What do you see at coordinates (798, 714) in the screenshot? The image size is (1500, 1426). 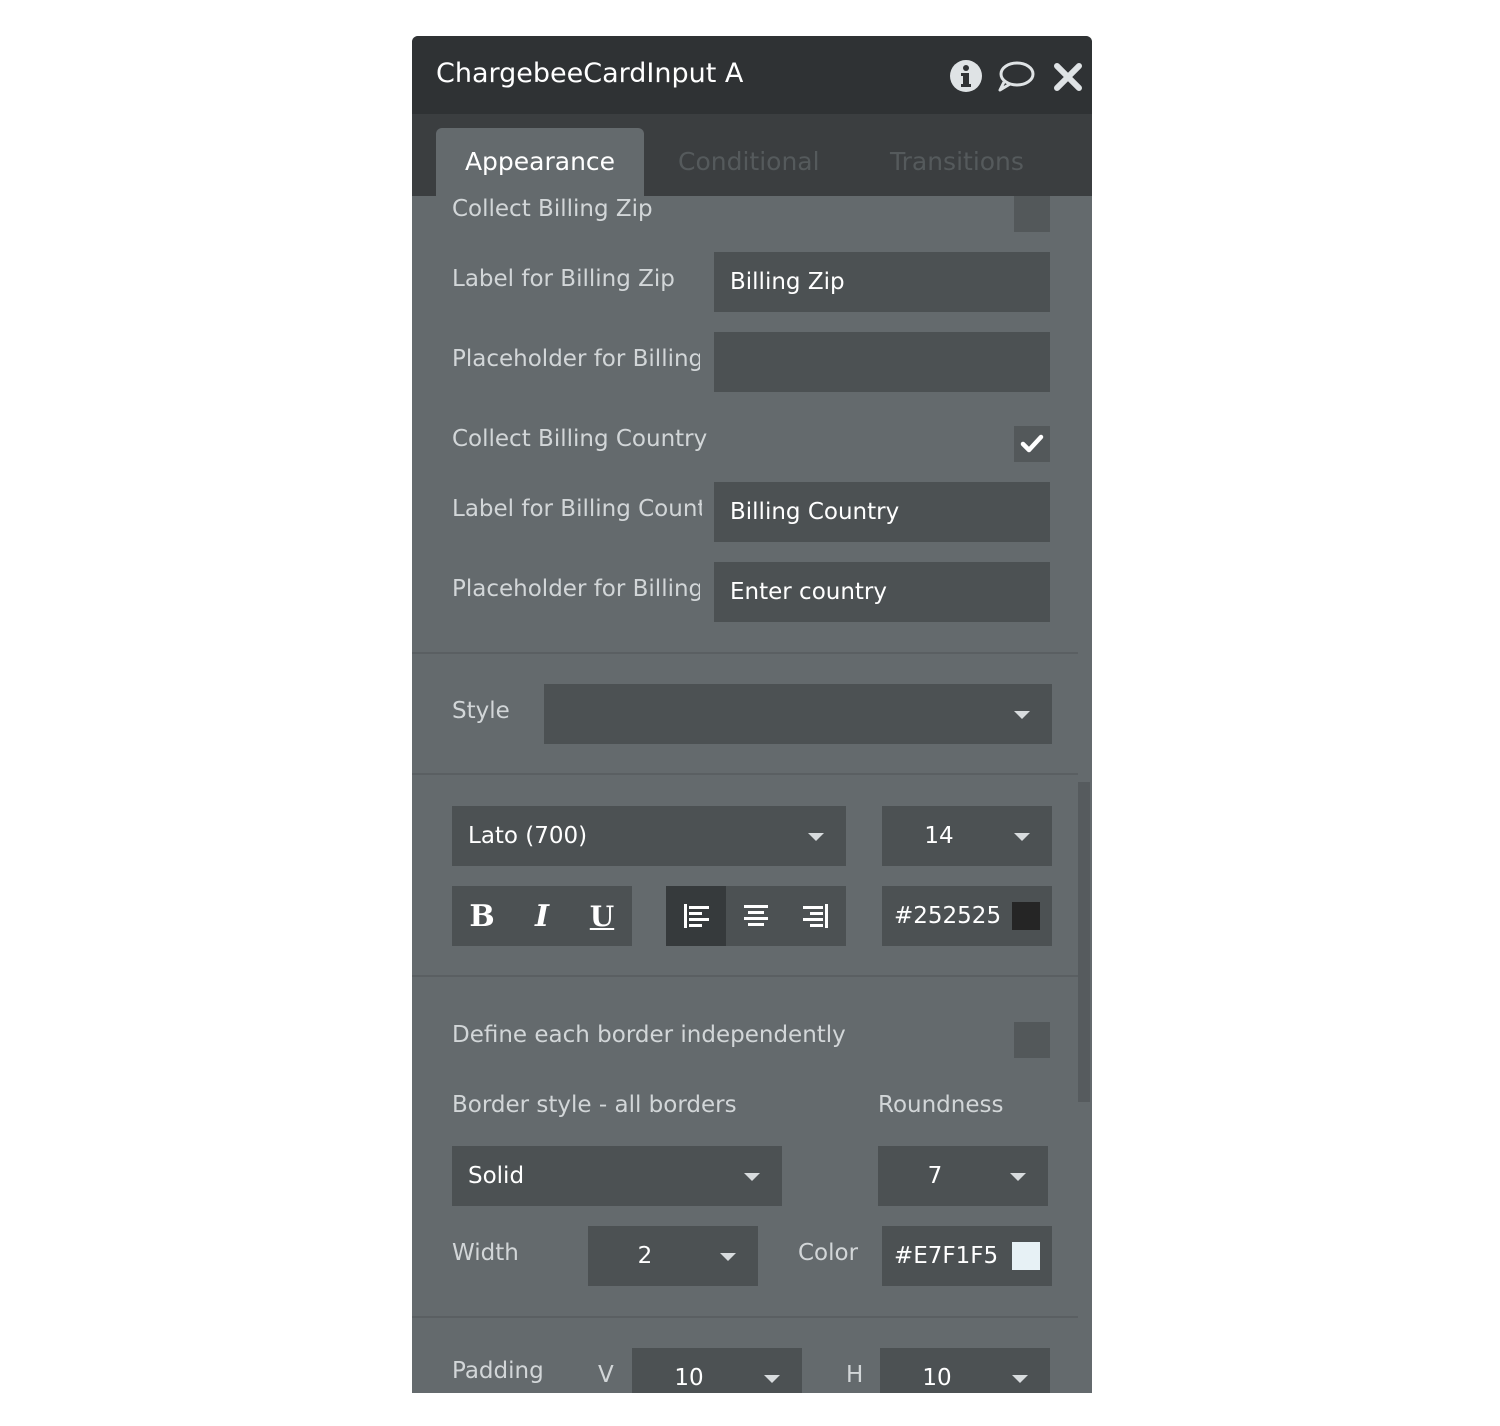 I see `style-dropdown` at bounding box center [798, 714].